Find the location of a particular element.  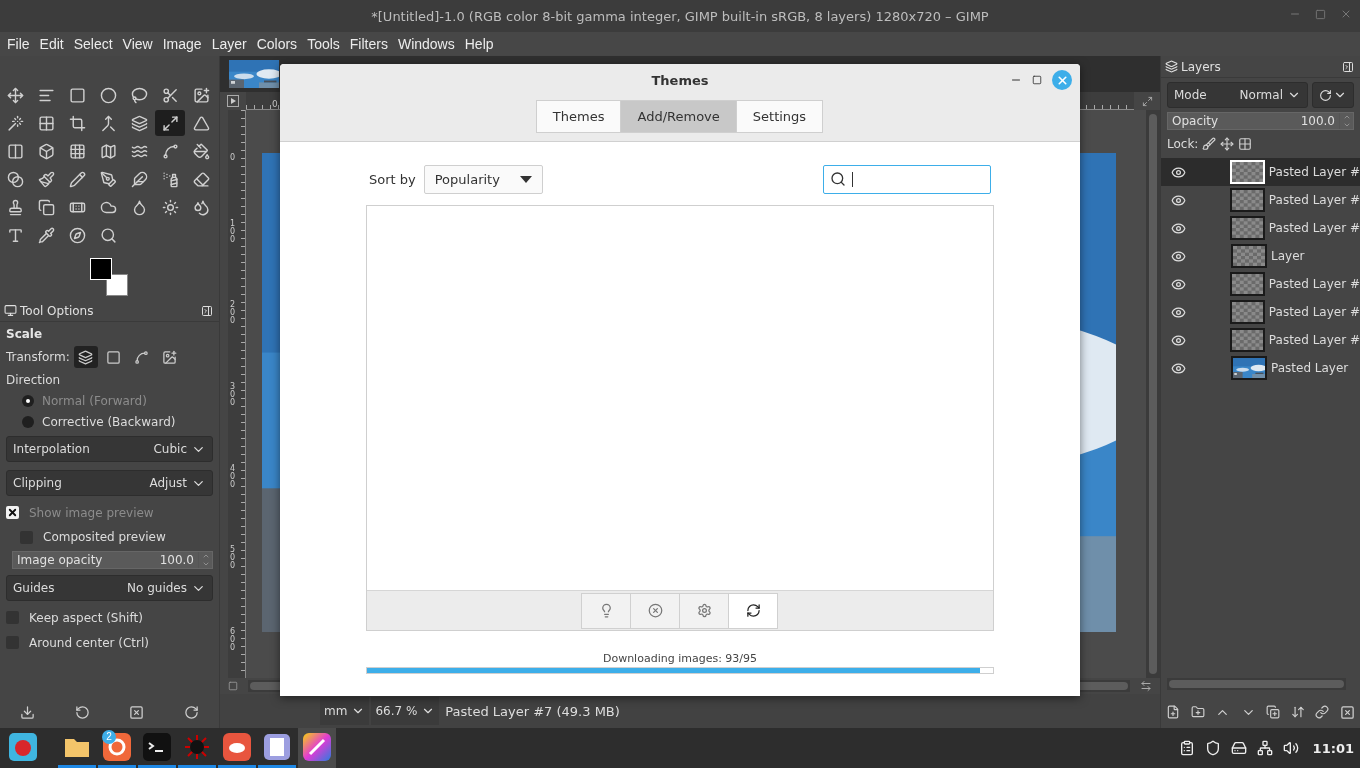

checkbox-label: Show image preview is located at coordinates (91, 512).